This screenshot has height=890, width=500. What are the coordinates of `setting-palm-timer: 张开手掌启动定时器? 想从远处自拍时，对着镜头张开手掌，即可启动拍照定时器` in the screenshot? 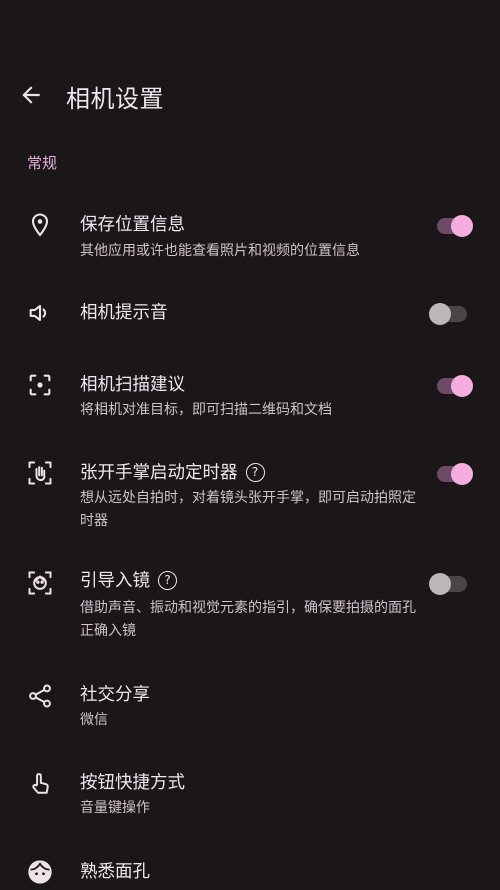 It's located at (250, 495).